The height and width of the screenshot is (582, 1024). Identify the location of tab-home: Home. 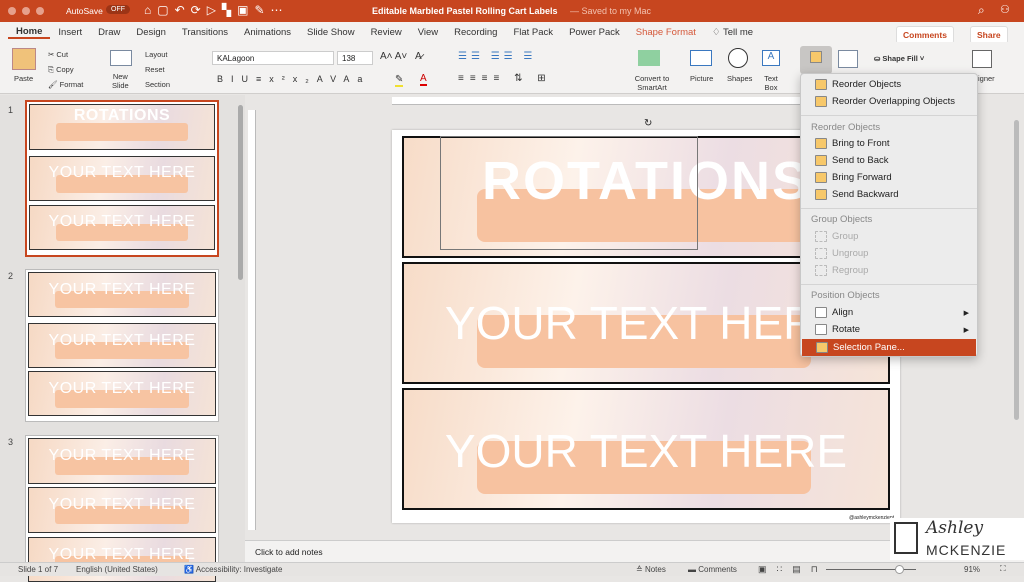
(29, 32).